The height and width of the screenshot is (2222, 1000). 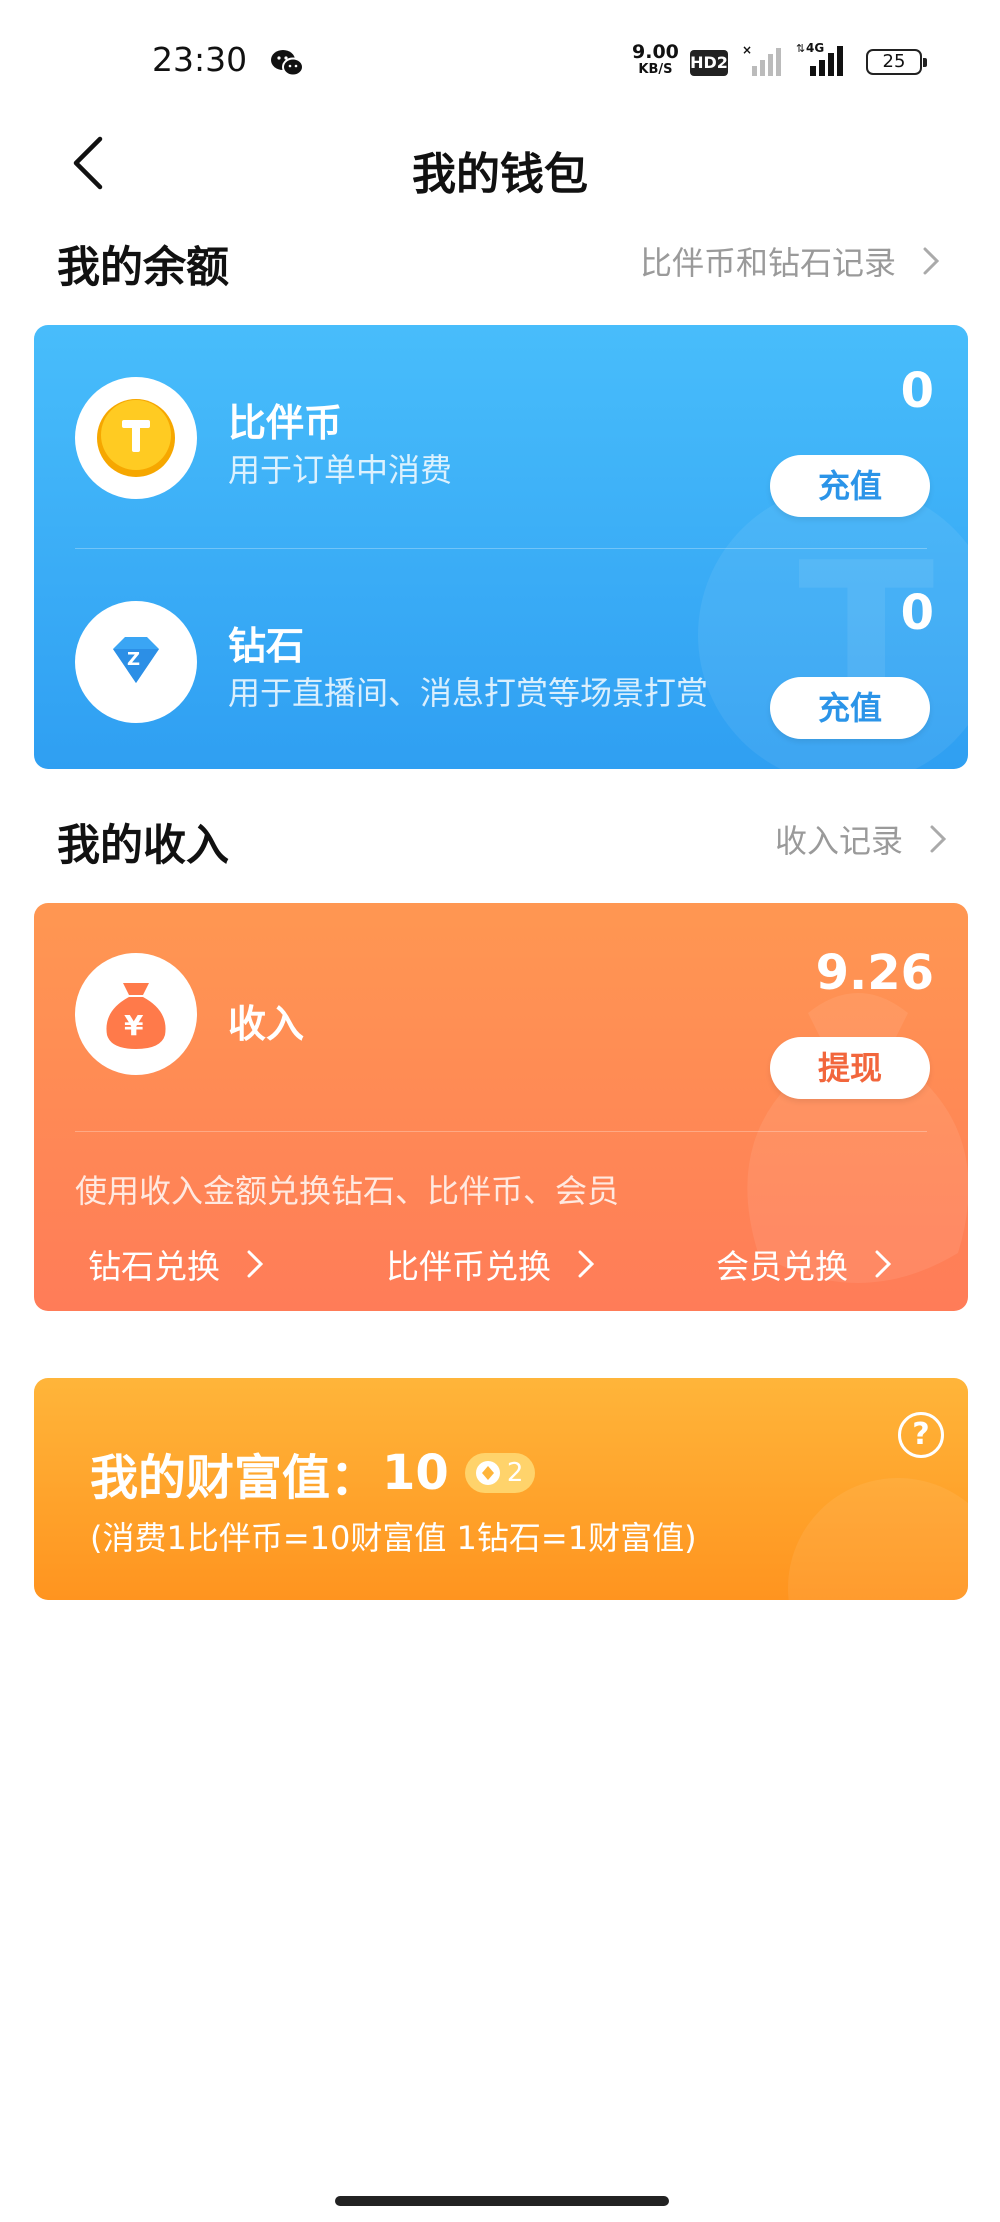 I want to click on income-record-link: 收入记录, so click(x=861, y=839).